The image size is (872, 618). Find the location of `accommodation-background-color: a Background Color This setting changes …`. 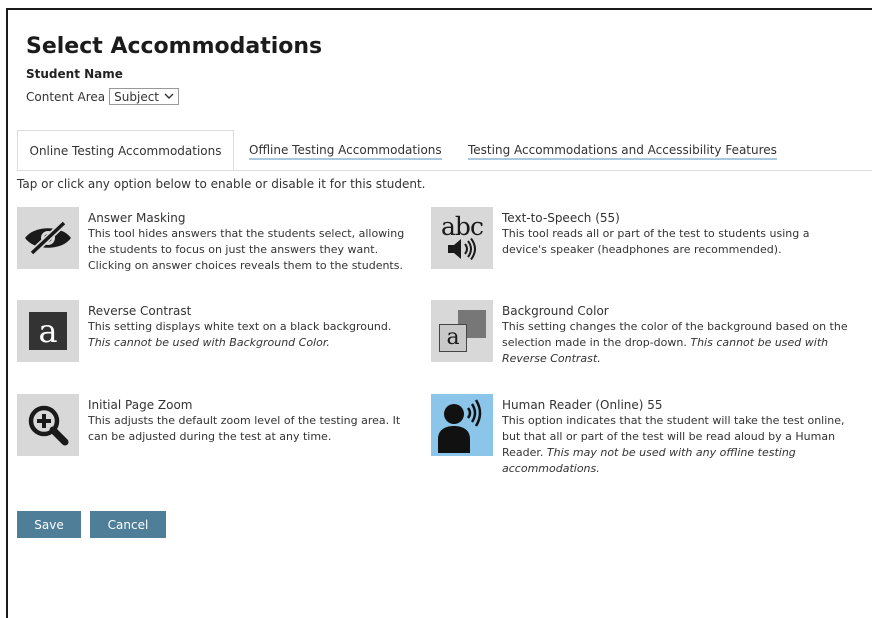

accommodation-background-color: a Background Color This setting changes … is located at coordinates (641, 333).